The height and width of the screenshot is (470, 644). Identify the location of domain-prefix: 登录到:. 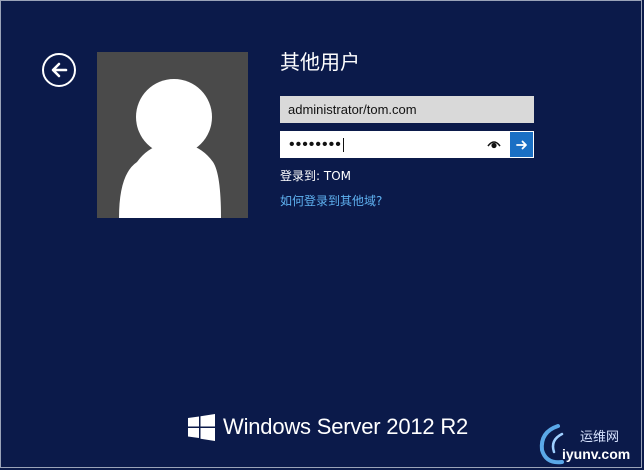
(302, 176).